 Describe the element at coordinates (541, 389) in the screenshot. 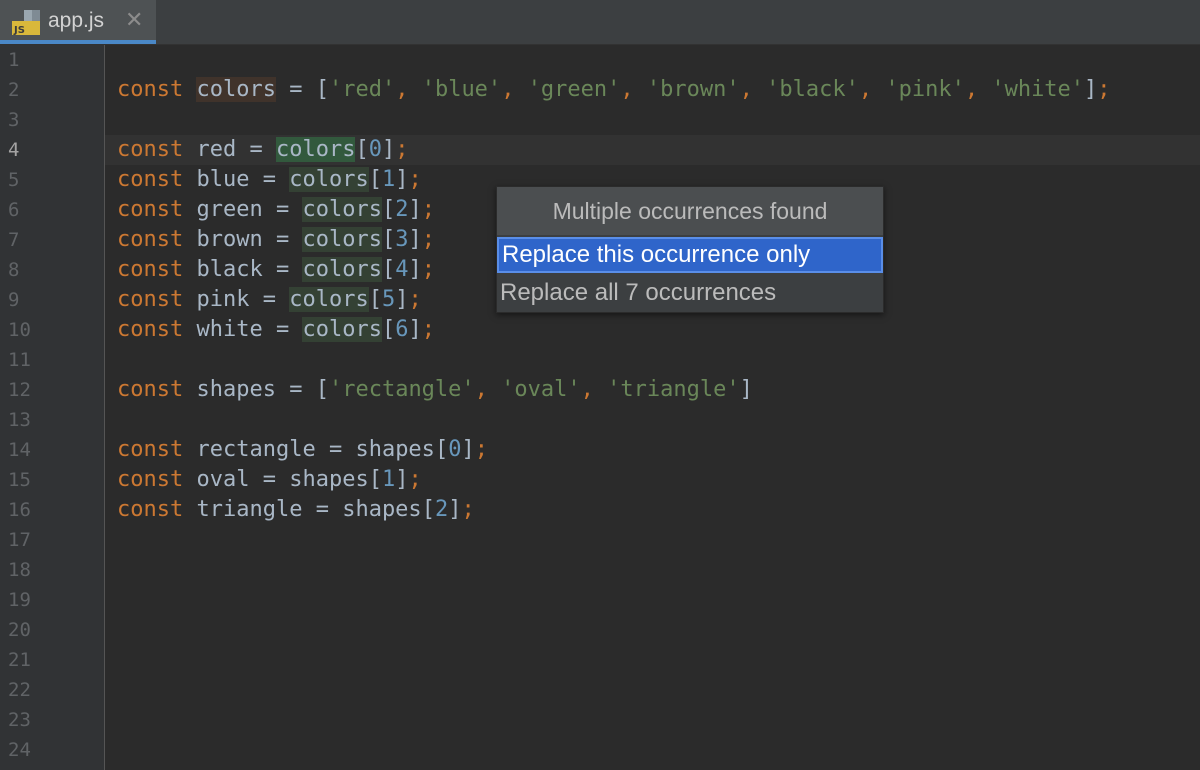

I see `string-literal: 'oval'` at that location.